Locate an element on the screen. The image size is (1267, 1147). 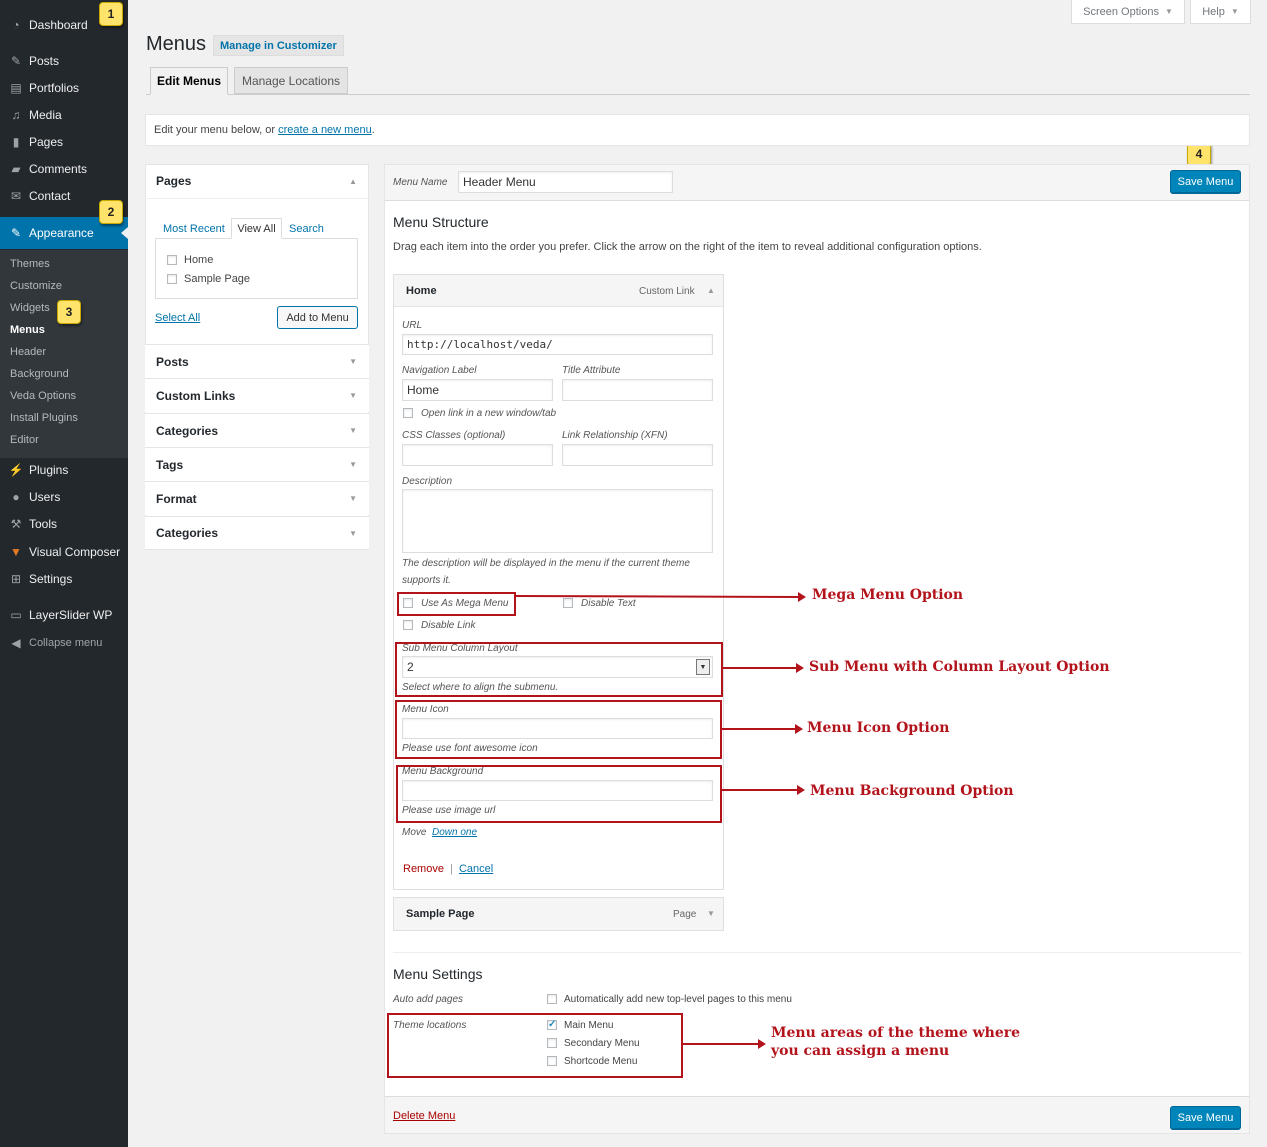
open-new-window-checkbox is located at coordinates (408, 413).